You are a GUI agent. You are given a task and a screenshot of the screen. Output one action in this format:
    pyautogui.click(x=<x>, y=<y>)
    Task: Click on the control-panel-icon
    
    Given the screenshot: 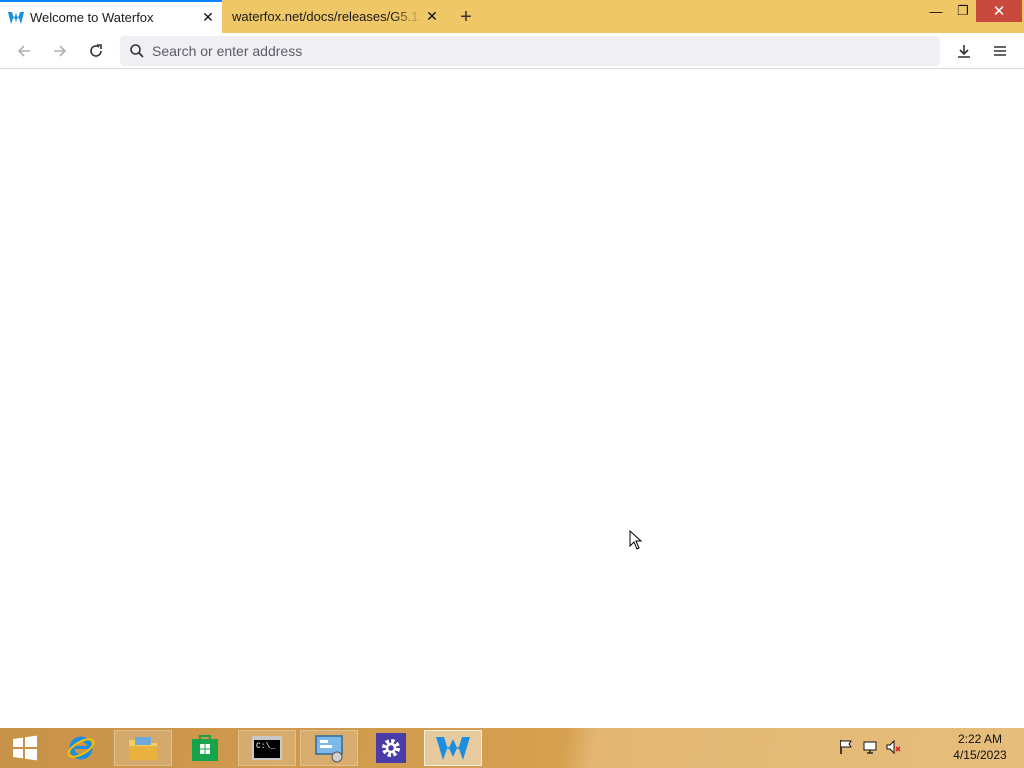 What is the action you would take?
    pyautogui.click(x=329, y=749)
    